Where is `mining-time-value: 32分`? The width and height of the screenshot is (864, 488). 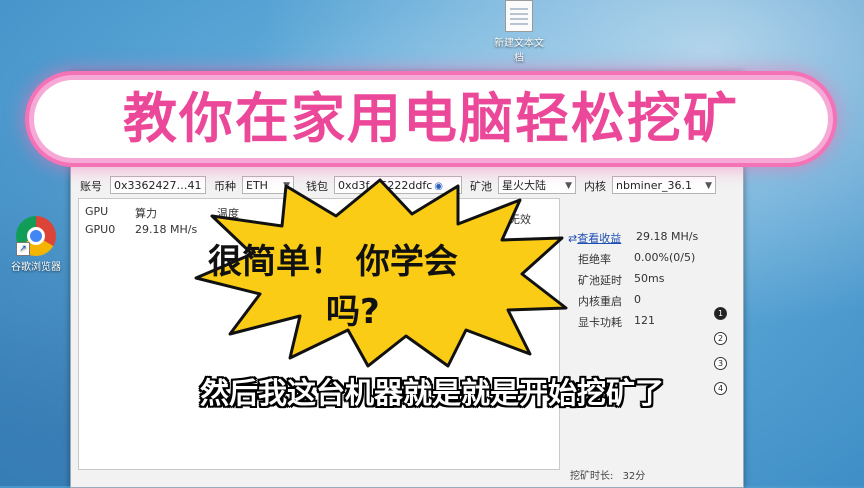
mining-time-value: 32分 is located at coordinates (634, 476).